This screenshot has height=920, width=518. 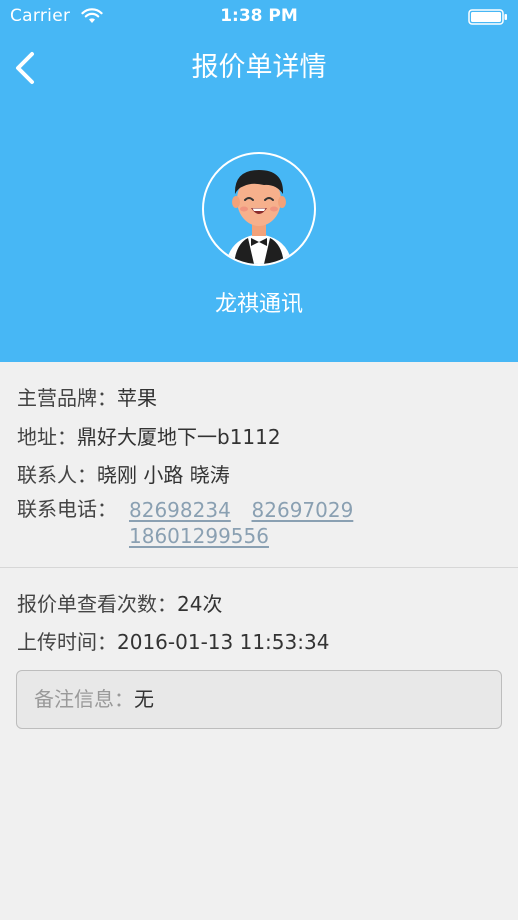 I want to click on store-name: 龙祺通讯, so click(x=258, y=304).